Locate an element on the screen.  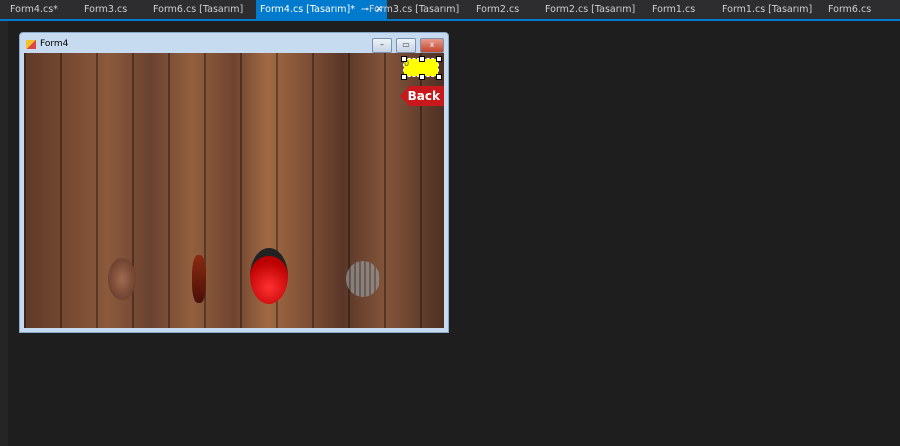
tab-form6-design: Form6.cs [Tasarım] is located at coordinates (198, 9).